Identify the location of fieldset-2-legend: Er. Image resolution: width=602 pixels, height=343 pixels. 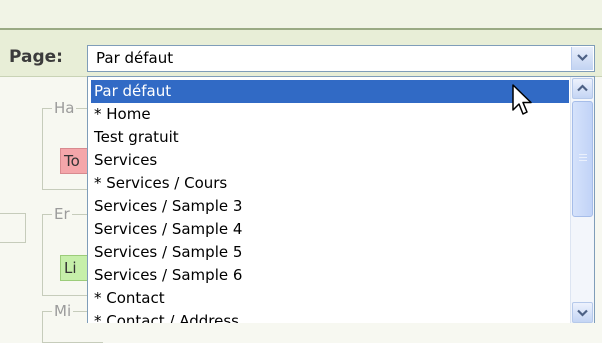
(62, 214).